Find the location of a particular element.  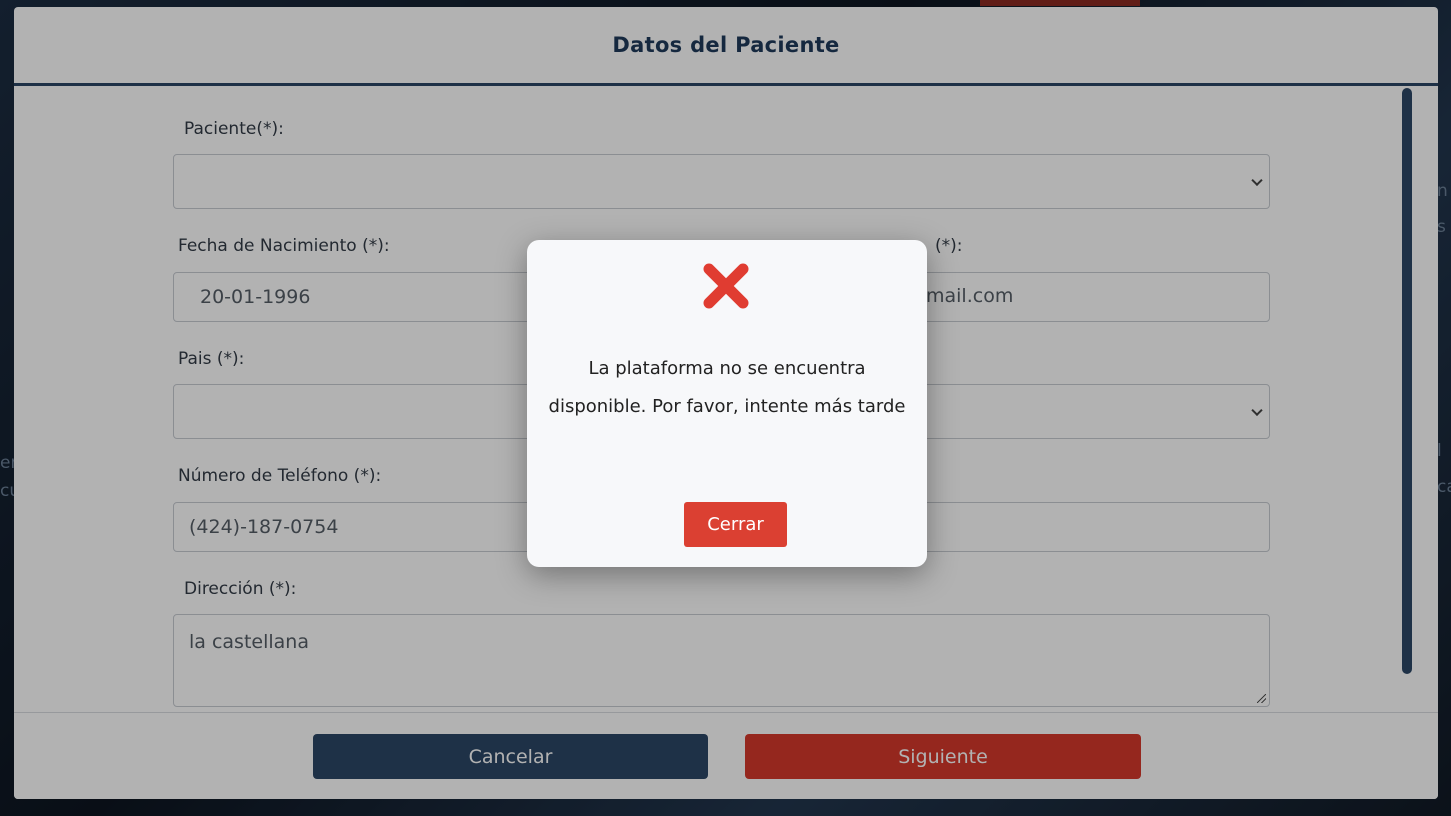

close-alert-button: Cerrar is located at coordinates (735, 524).